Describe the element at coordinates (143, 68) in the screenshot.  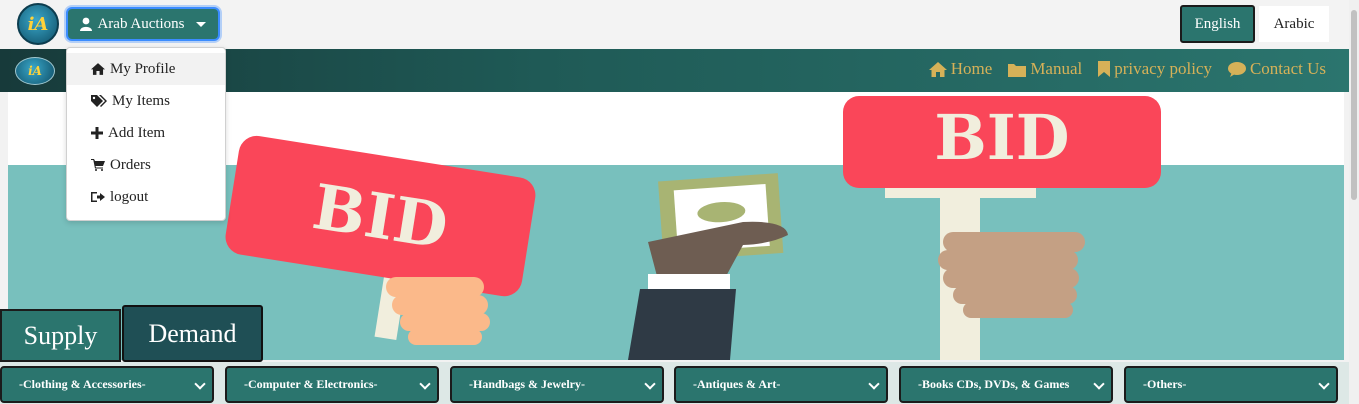
I see `menu-item-label: My Profile` at that location.